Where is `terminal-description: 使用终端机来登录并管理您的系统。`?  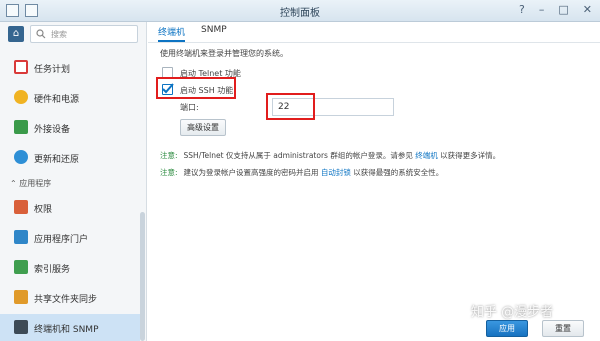
terminal-description: 使用终端机来登录并管理您的系统。 is located at coordinates (224, 53).